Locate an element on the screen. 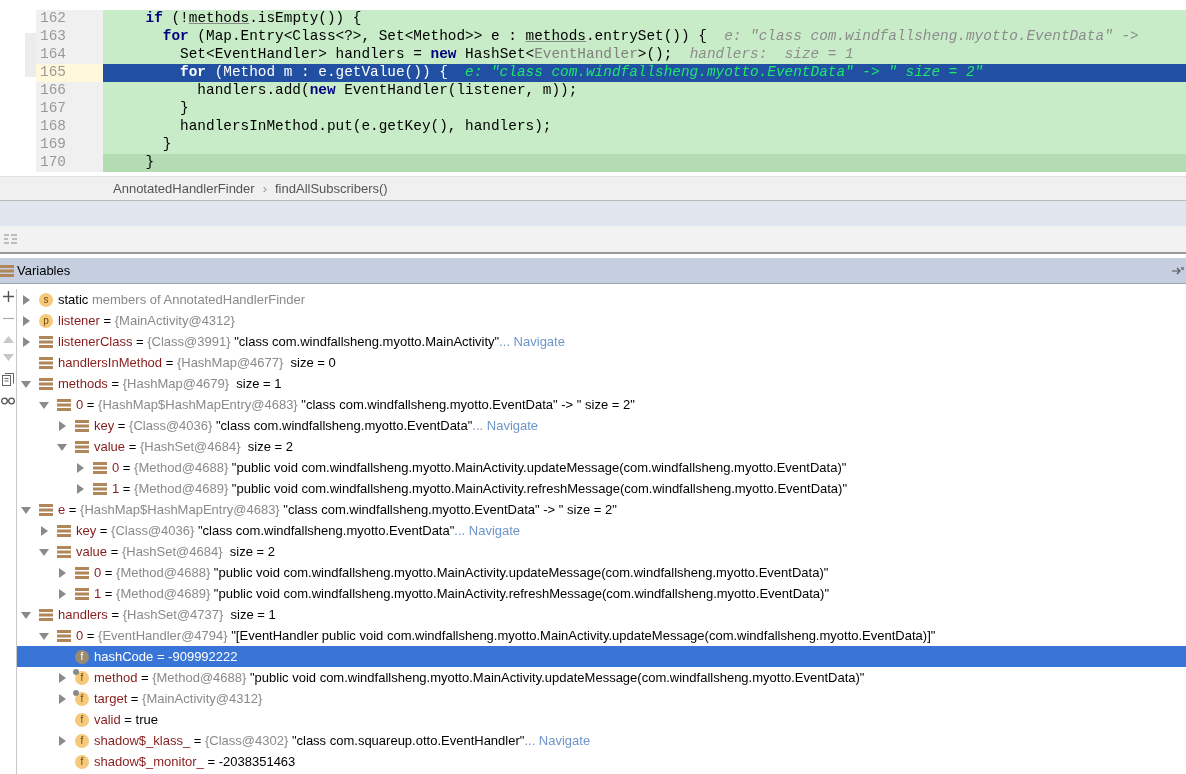  gutter-marker is located at coordinates (30, 55).